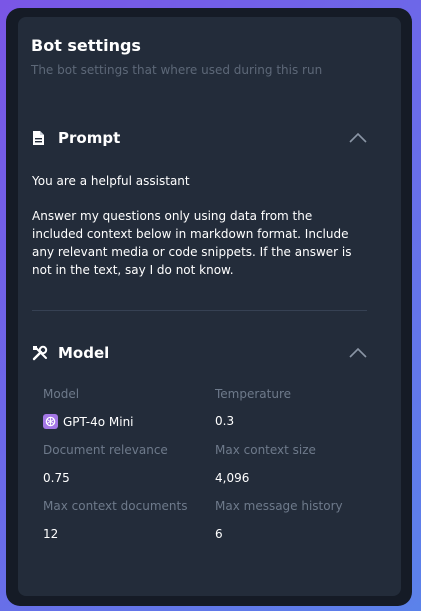 The width and height of the screenshot is (421, 611). I want to click on max-context-size-value: 4,096, so click(232, 478).